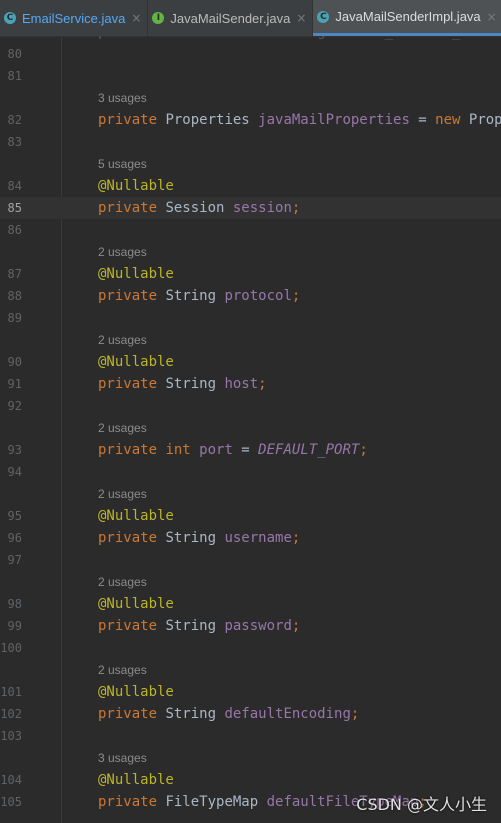 The width and height of the screenshot is (501, 823). Describe the element at coordinates (250, 648) in the screenshot. I see `code-line: 100` at that location.